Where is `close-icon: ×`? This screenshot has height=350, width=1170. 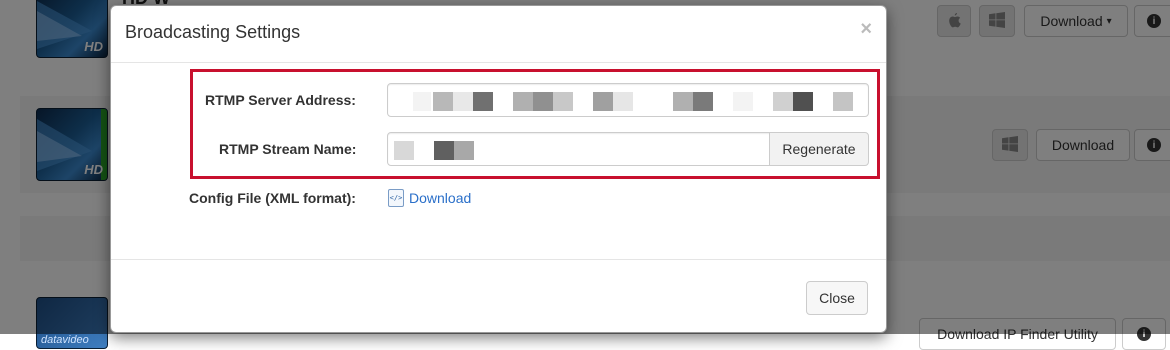
close-icon: × is located at coordinates (866, 29).